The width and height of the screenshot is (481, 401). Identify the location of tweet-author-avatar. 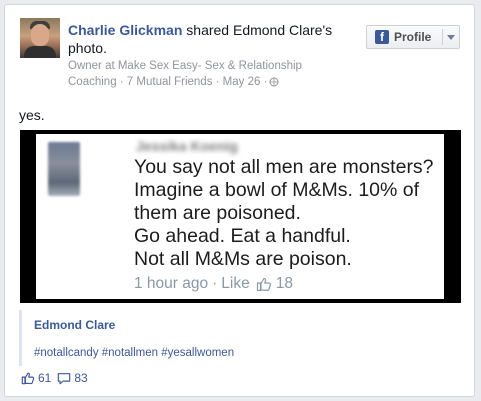
(64, 169).